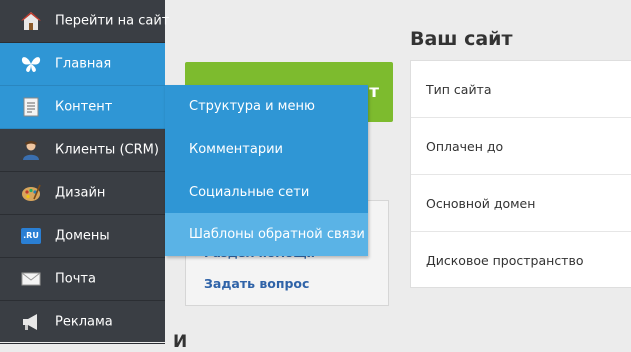 This screenshot has width=631, height=352. I want to click on section-heading: И, so click(180, 342).